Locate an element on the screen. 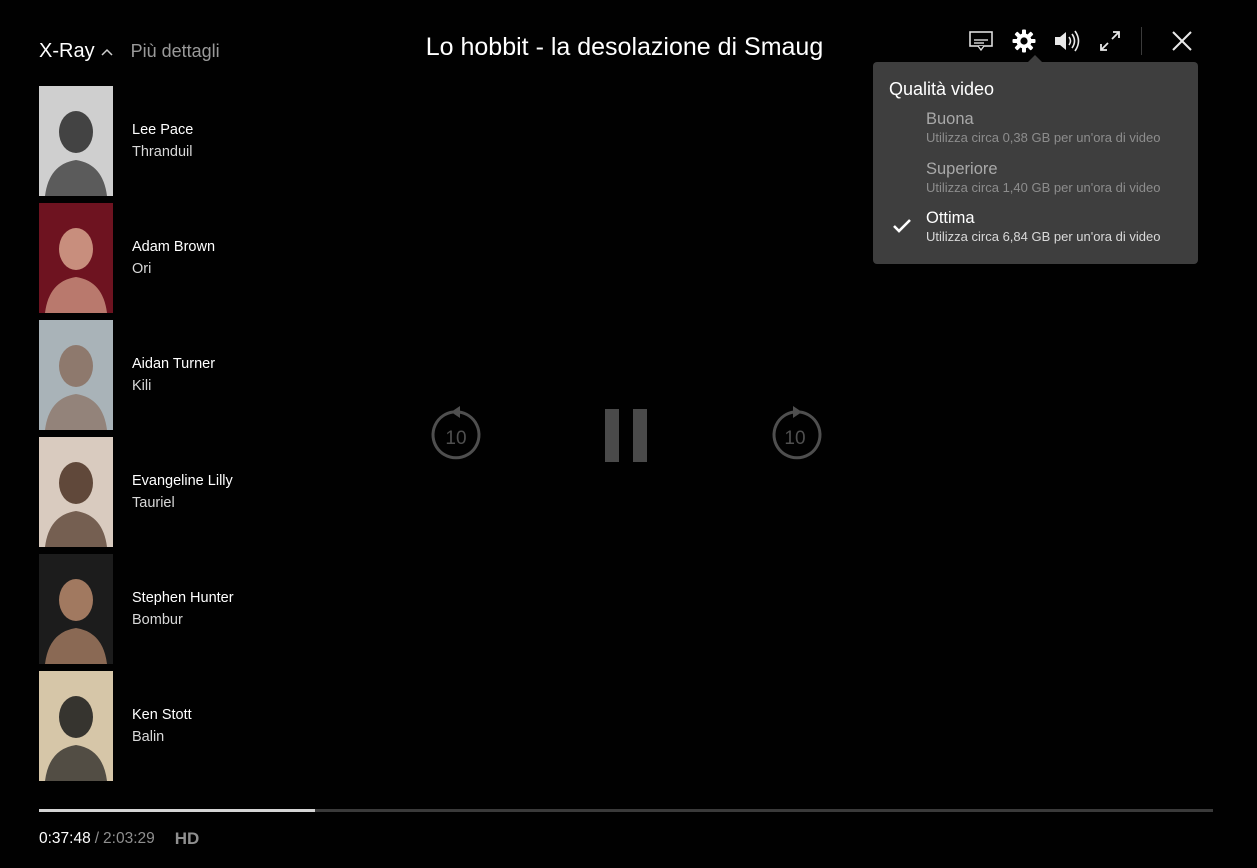 The width and height of the screenshot is (1257, 868). quality-option-label: Ottima is located at coordinates (950, 218).